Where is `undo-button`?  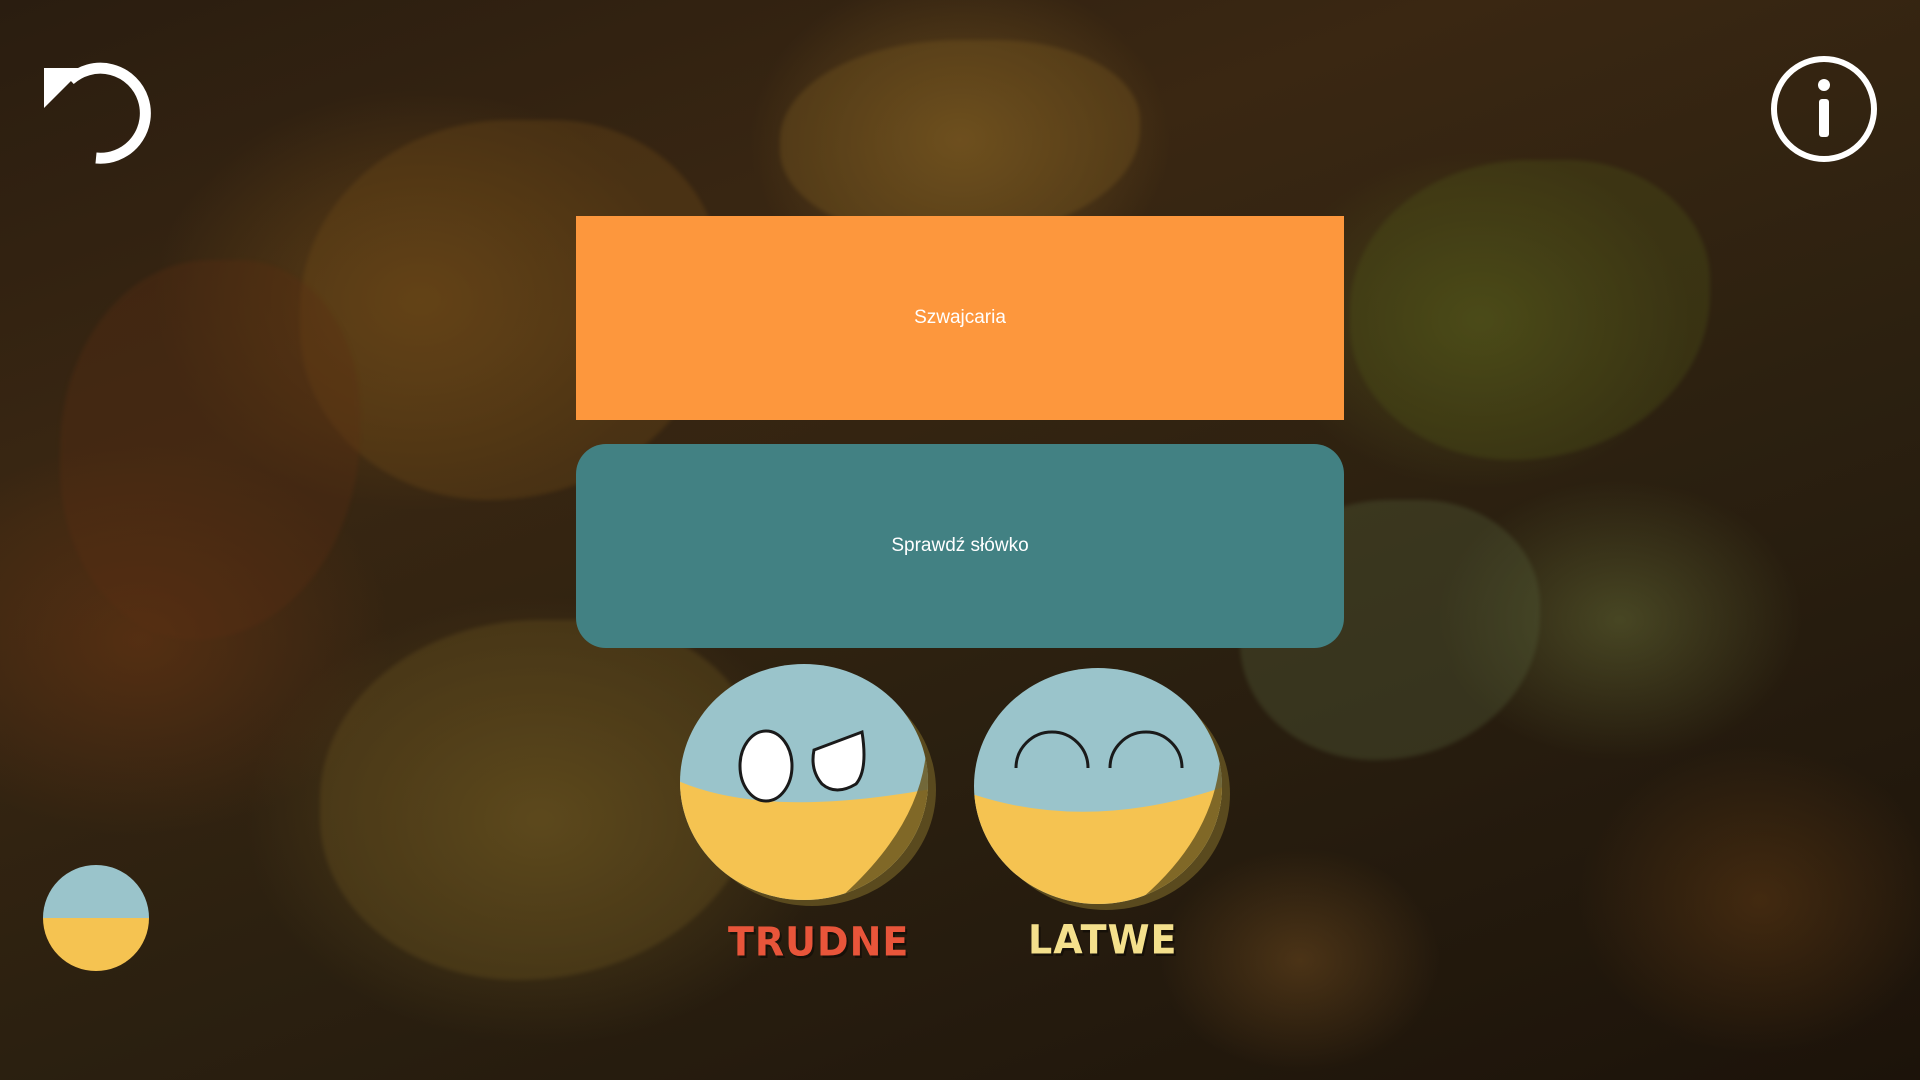
undo-button is located at coordinates (96, 107).